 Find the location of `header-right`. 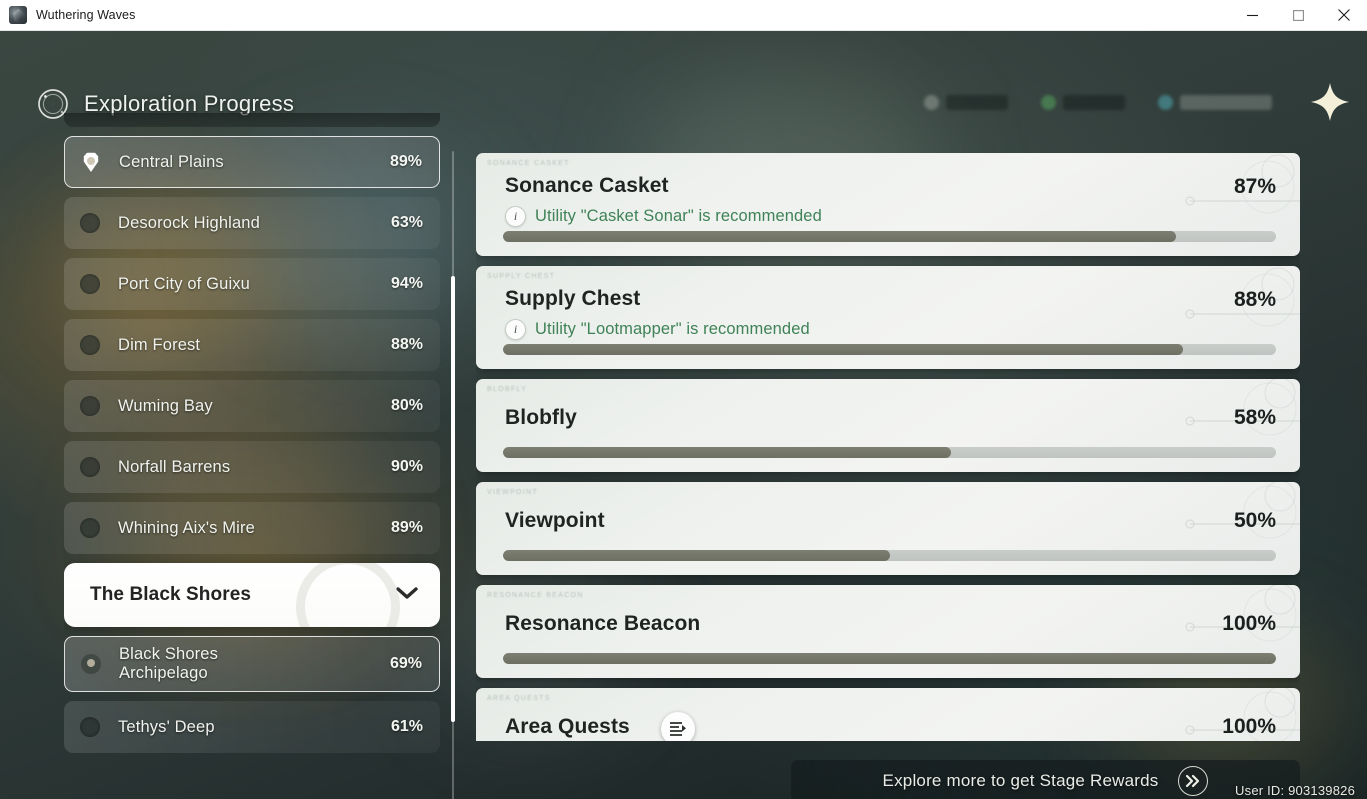

header-right is located at coordinates (1133, 102).